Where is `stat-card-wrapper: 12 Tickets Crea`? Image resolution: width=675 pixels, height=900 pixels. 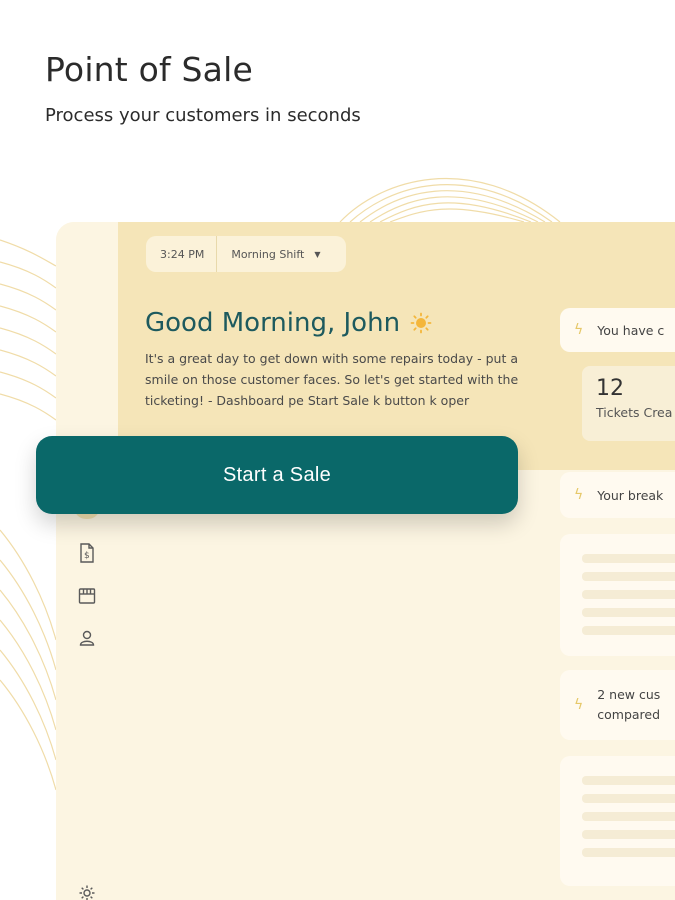 stat-card-wrapper: 12 Tickets Crea is located at coordinates (617, 383).